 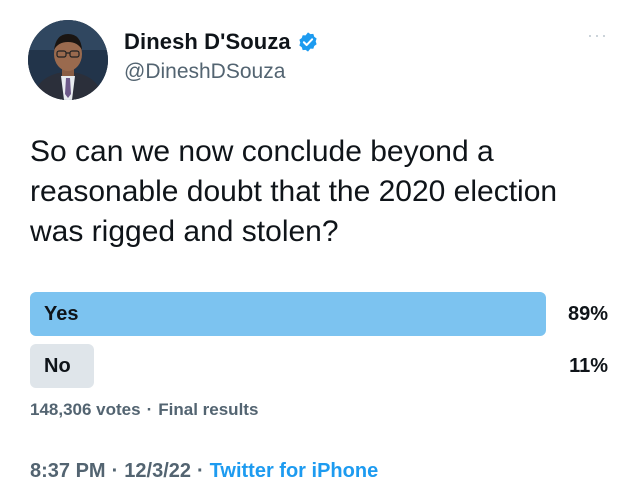 What do you see at coordinates (319, 366) in the screenshot?
I see `poll-option-no: No 11%` at bounding box center [319, 366].